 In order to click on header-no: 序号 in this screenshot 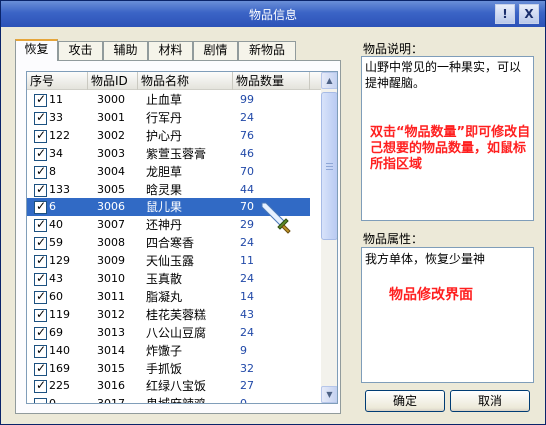, I will do `click(57, 81)`.